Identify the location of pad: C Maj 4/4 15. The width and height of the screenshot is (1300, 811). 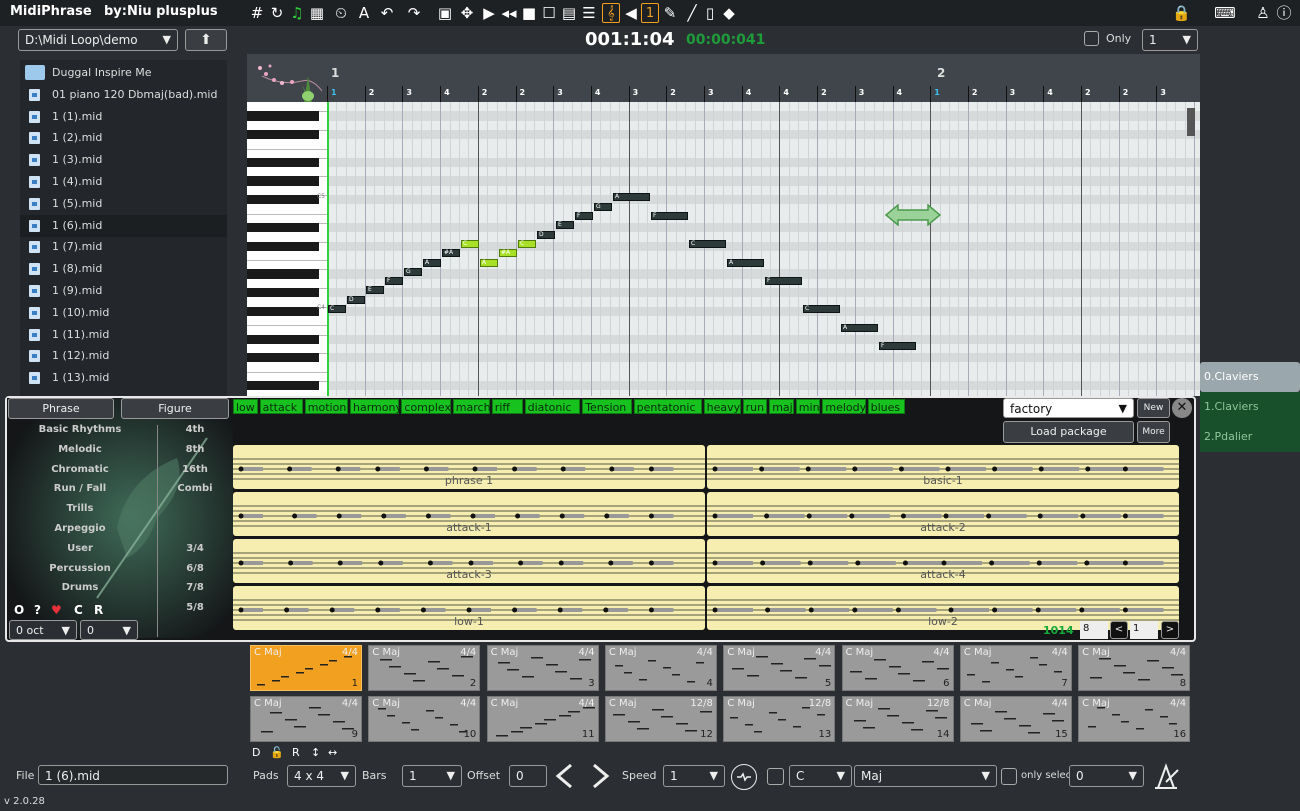
(1015, 719).